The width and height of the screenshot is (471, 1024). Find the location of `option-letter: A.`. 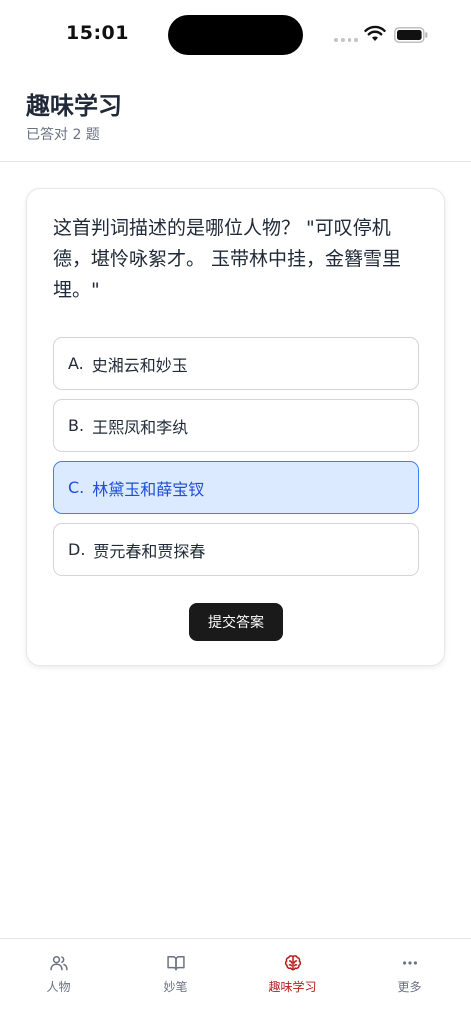

option-letter: A. is located at coordinates (76, 363).